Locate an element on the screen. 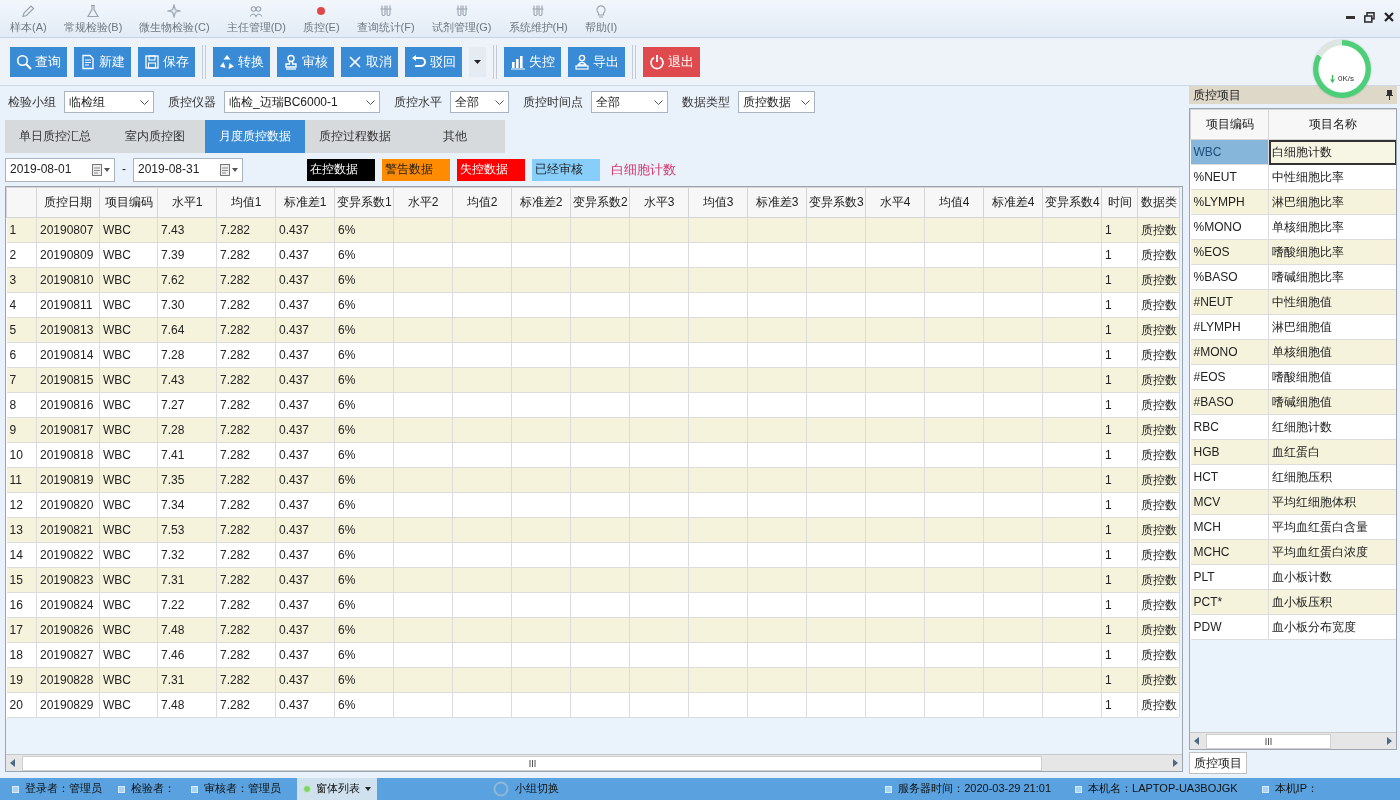 The image size is (1400, 800). status-text: 本机IP： is located at coordinates (1296, 789).